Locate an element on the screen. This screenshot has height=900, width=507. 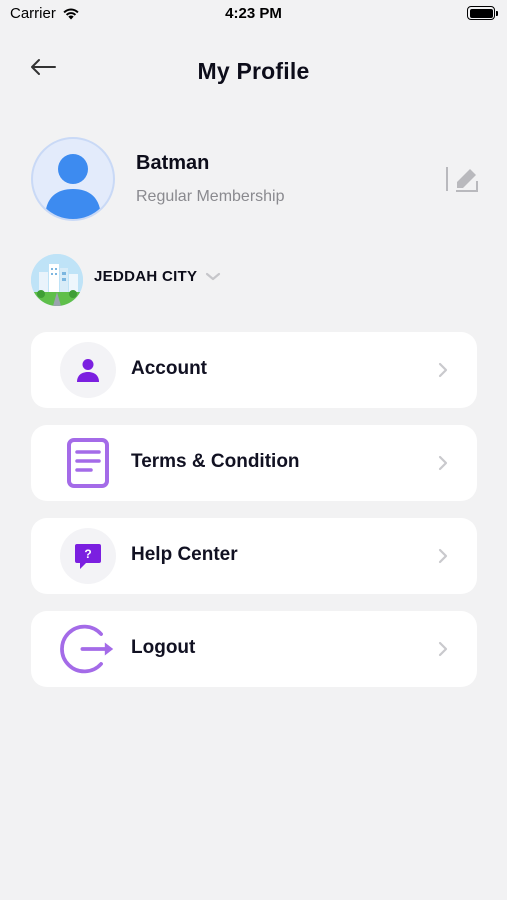
membership-label: Regular Membership is located at coordinates (210, 196).